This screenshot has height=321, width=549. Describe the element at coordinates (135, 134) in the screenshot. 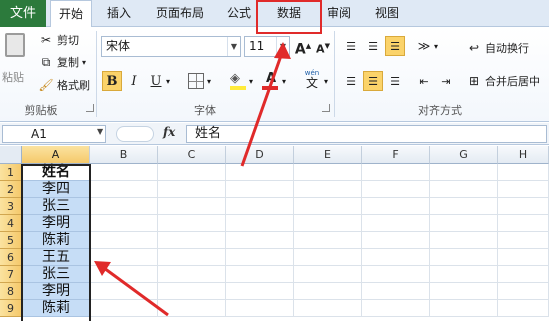

I see `formula-bar-splitter` at that location.